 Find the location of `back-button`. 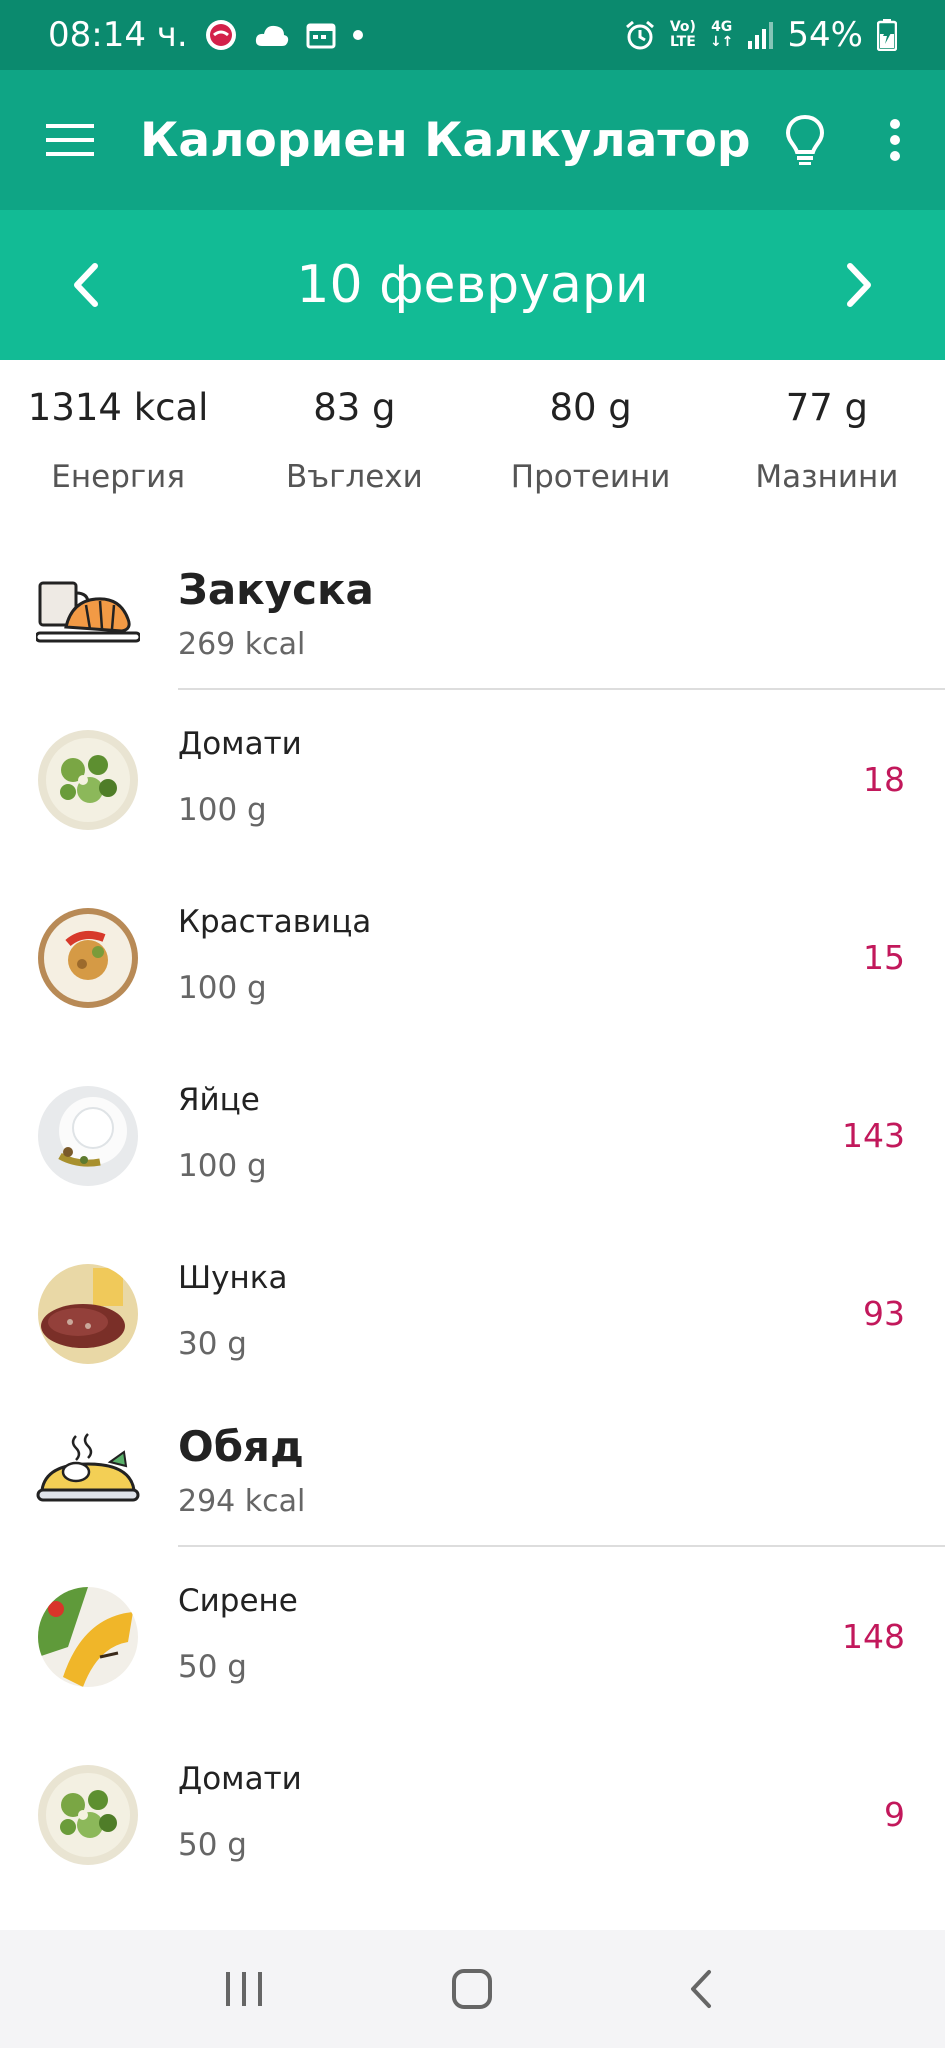

back-button is located at coordinates (701, 1989).